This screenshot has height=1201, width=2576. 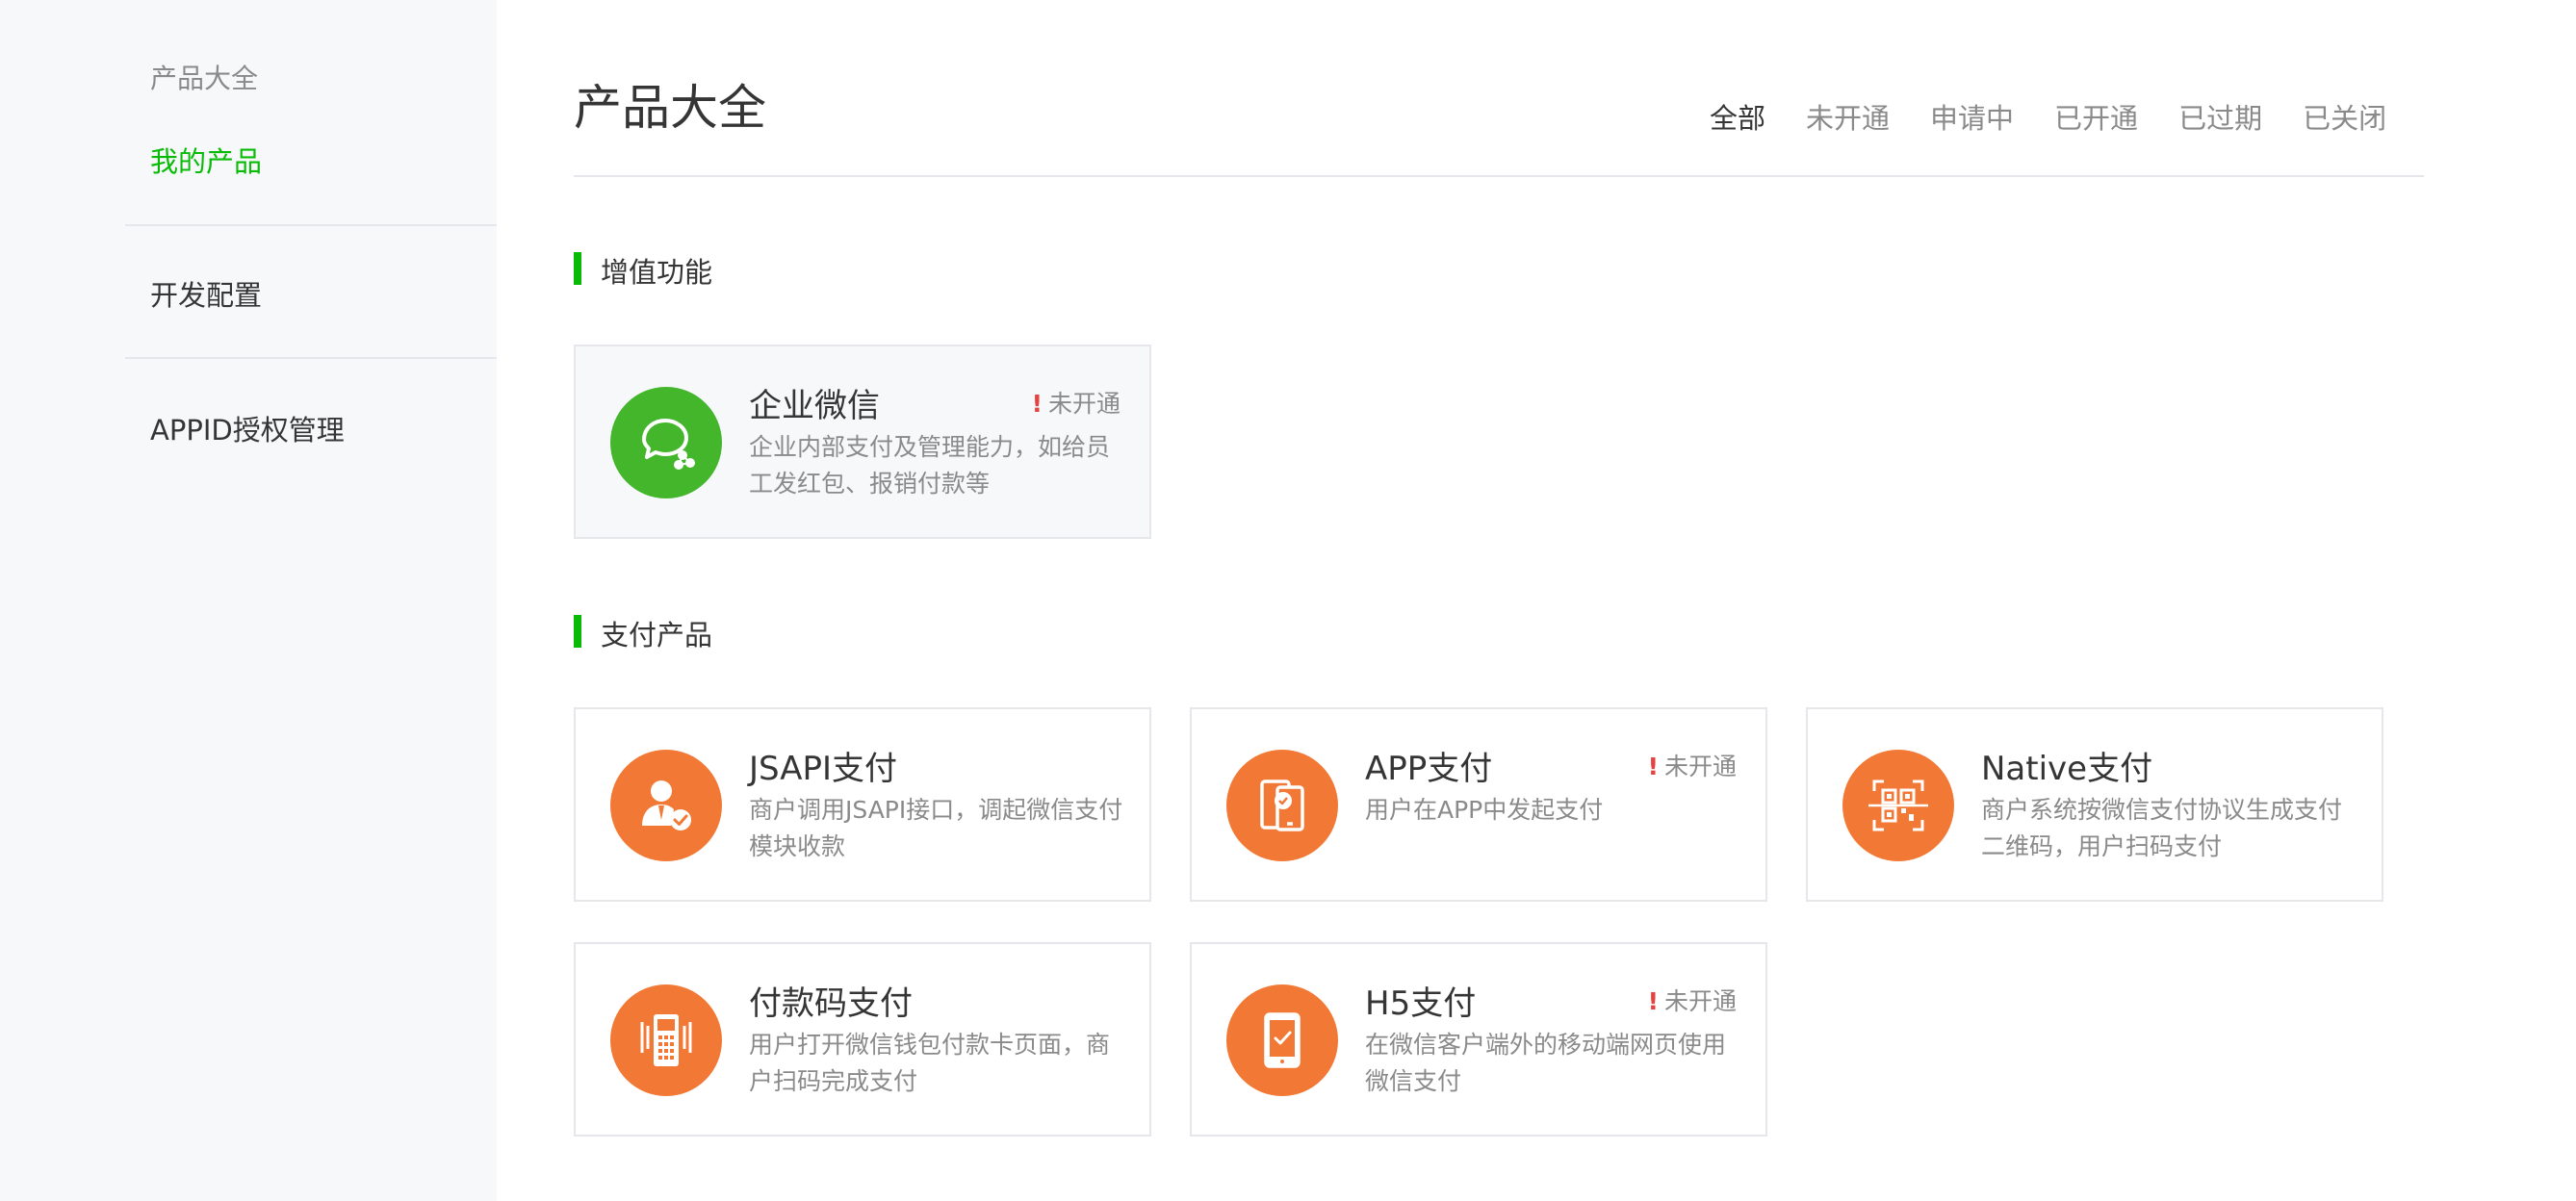 I want to click on card-description: 用户在APP中发起支付, so click(x=1485, y=810).